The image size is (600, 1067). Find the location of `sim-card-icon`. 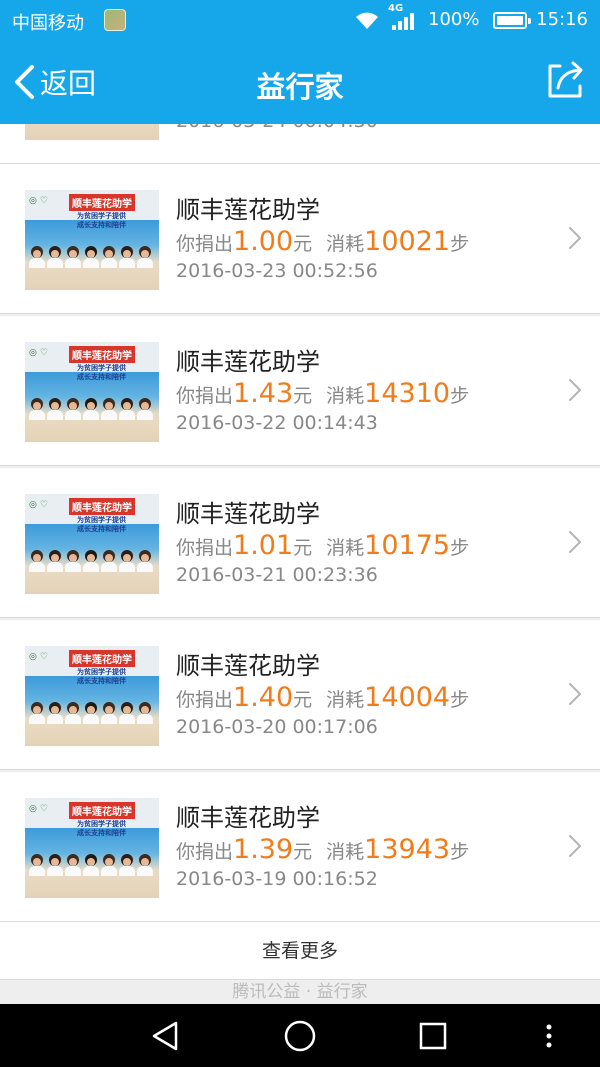

sim-card-icon is located at coordinates (115, 20).